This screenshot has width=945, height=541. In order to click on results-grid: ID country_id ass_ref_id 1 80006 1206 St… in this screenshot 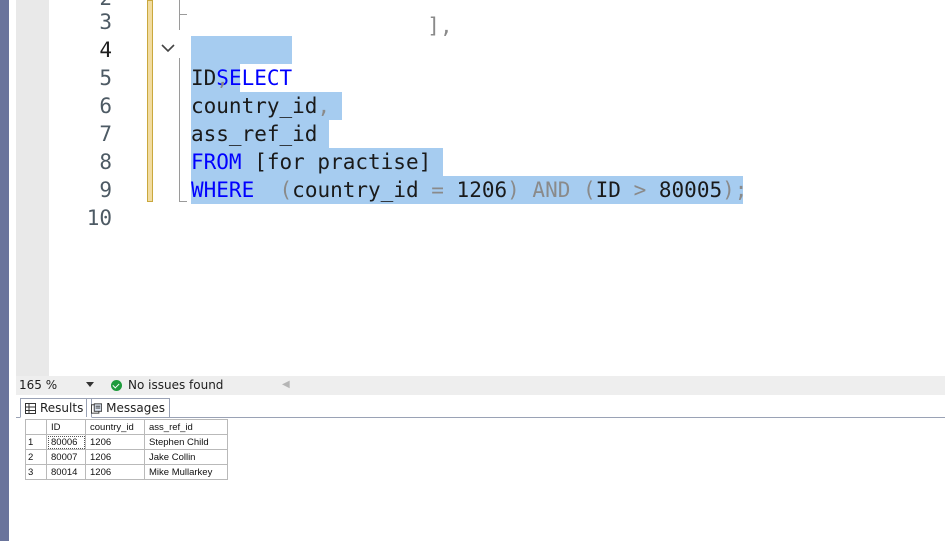, I will do `click(126, 449)`.